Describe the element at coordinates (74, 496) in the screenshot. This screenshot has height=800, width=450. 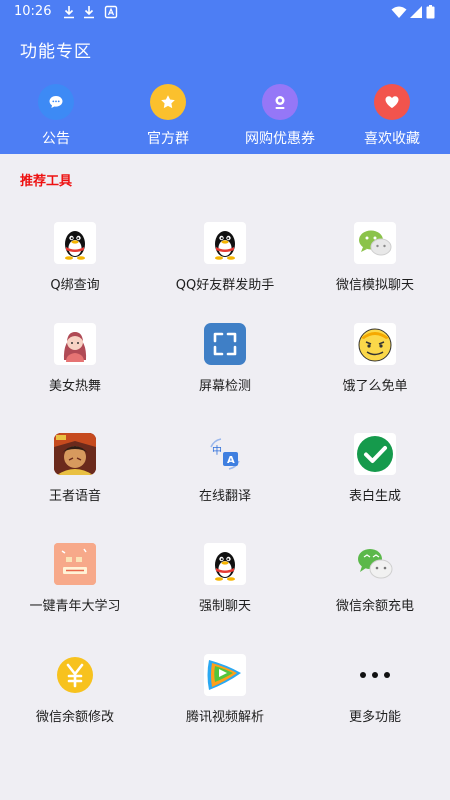
I see `tool-label: 王者语音` at that location.